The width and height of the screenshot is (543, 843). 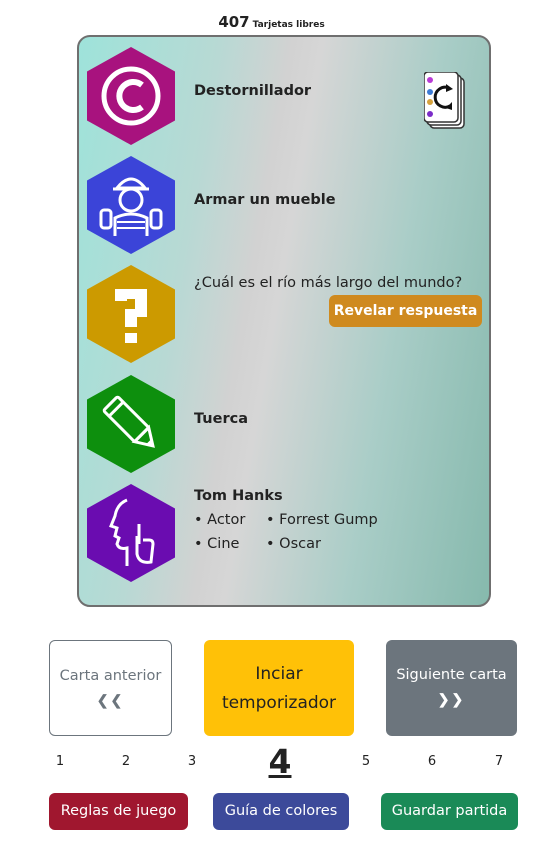 I want to click on page-1: 1, so click(x=60, y=761).